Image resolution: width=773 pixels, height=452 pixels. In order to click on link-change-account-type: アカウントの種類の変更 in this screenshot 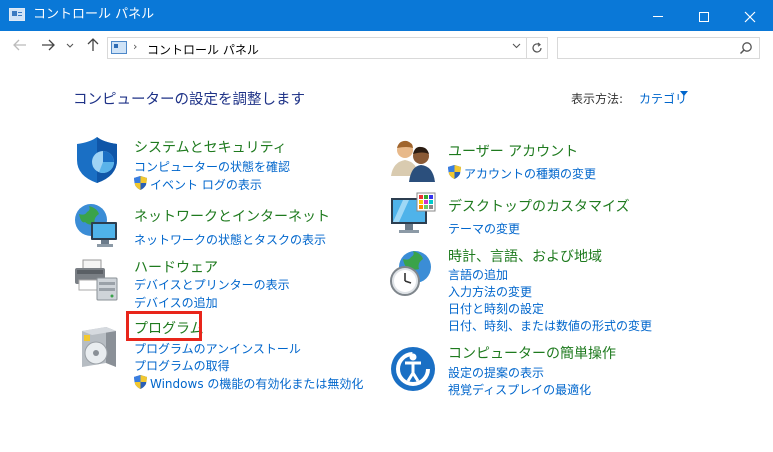, I will do `click(530, 173)`.